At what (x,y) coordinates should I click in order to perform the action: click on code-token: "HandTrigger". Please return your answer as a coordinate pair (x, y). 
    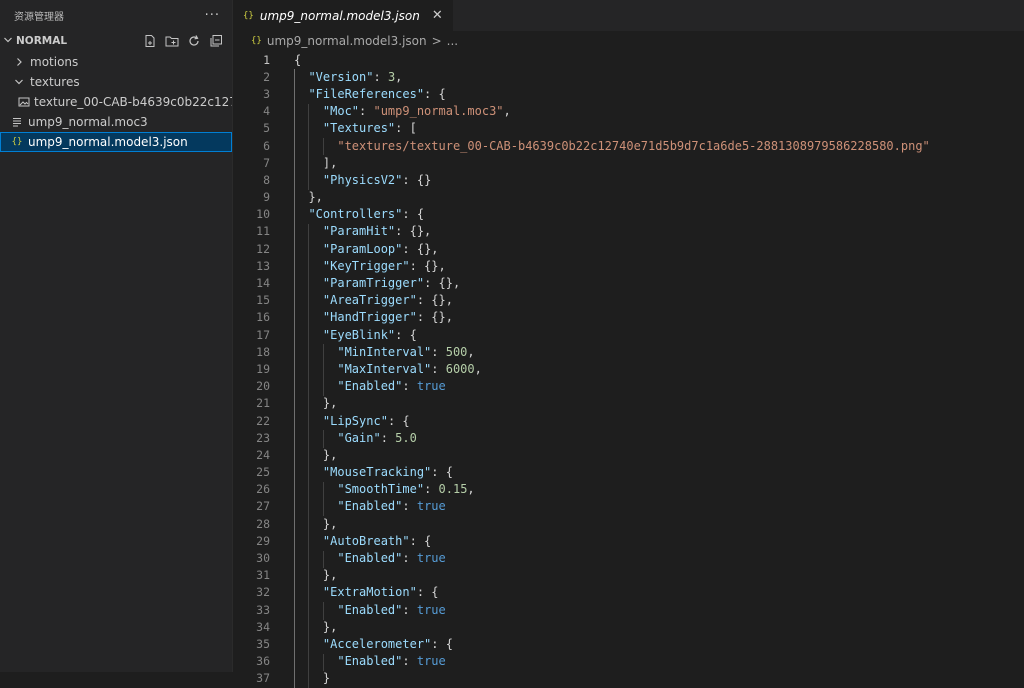
    Looking at the image, I should click on (369, 317).